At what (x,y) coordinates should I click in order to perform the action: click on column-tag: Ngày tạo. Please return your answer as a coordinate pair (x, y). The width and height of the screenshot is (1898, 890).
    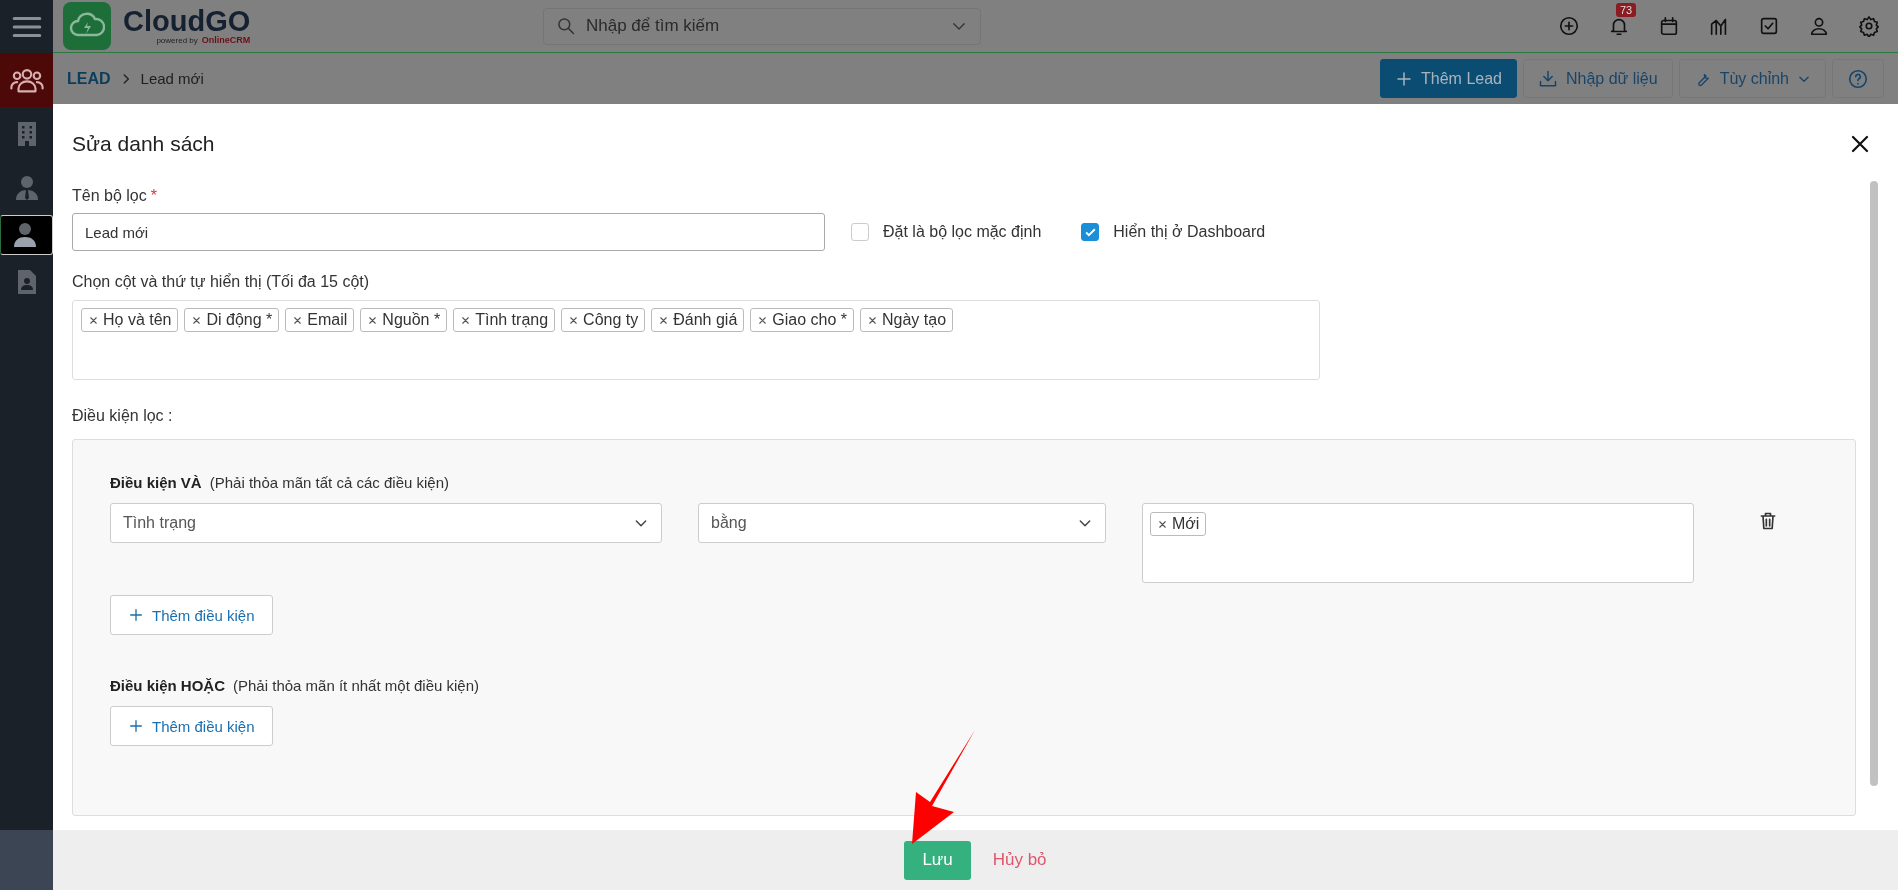
    Looking at the image, I should click on (907, 320).